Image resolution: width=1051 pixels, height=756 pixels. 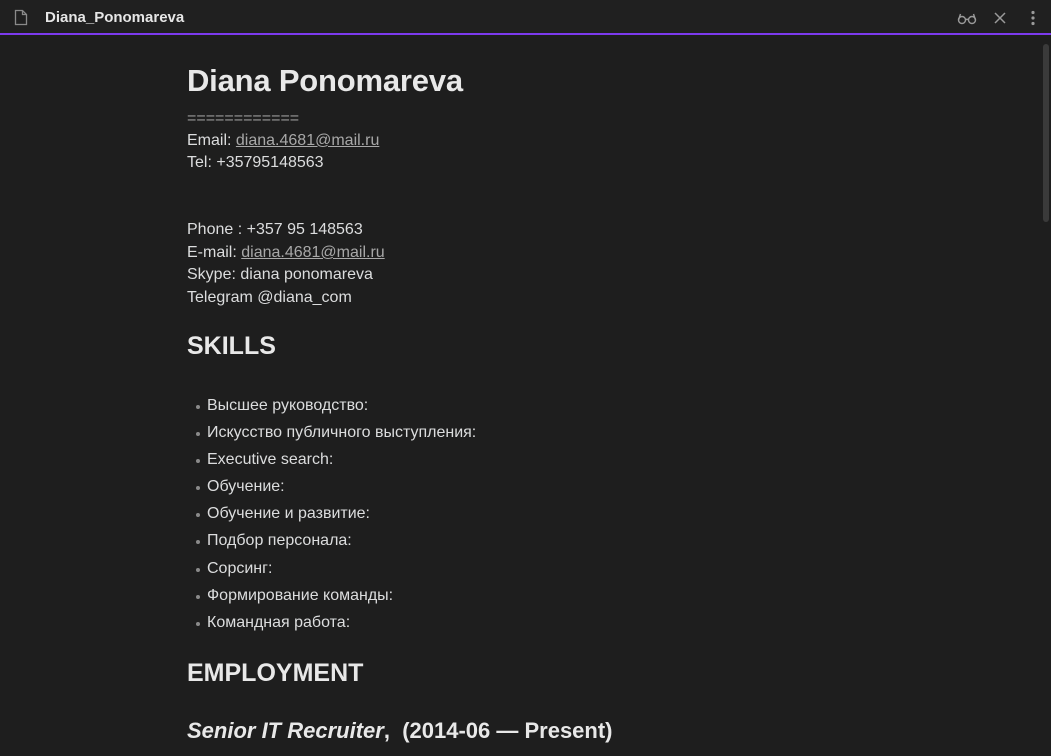 I want to click on job-heading: Senior IT Recruiter, (2014-06 — Present), so click(x=400, y=731).